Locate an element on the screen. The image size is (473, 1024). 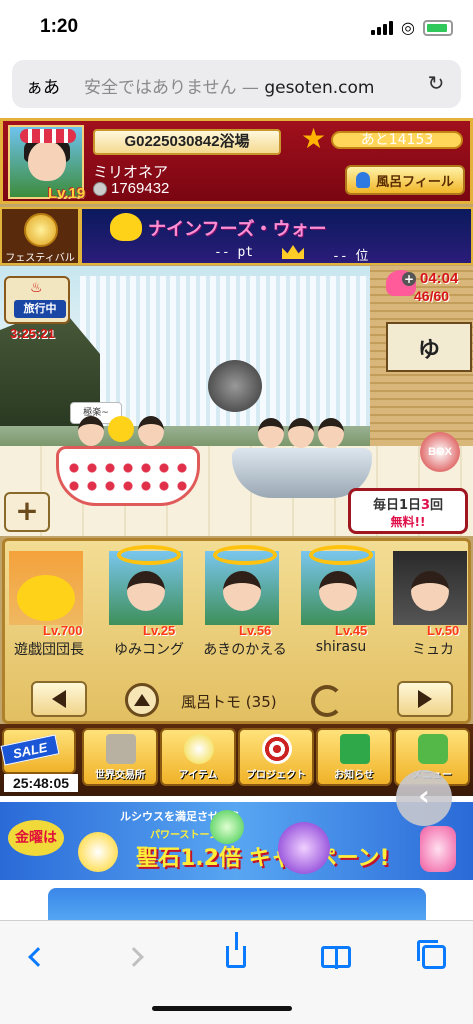
friend-name: ゆみコング is located at coordinates (149, 650).